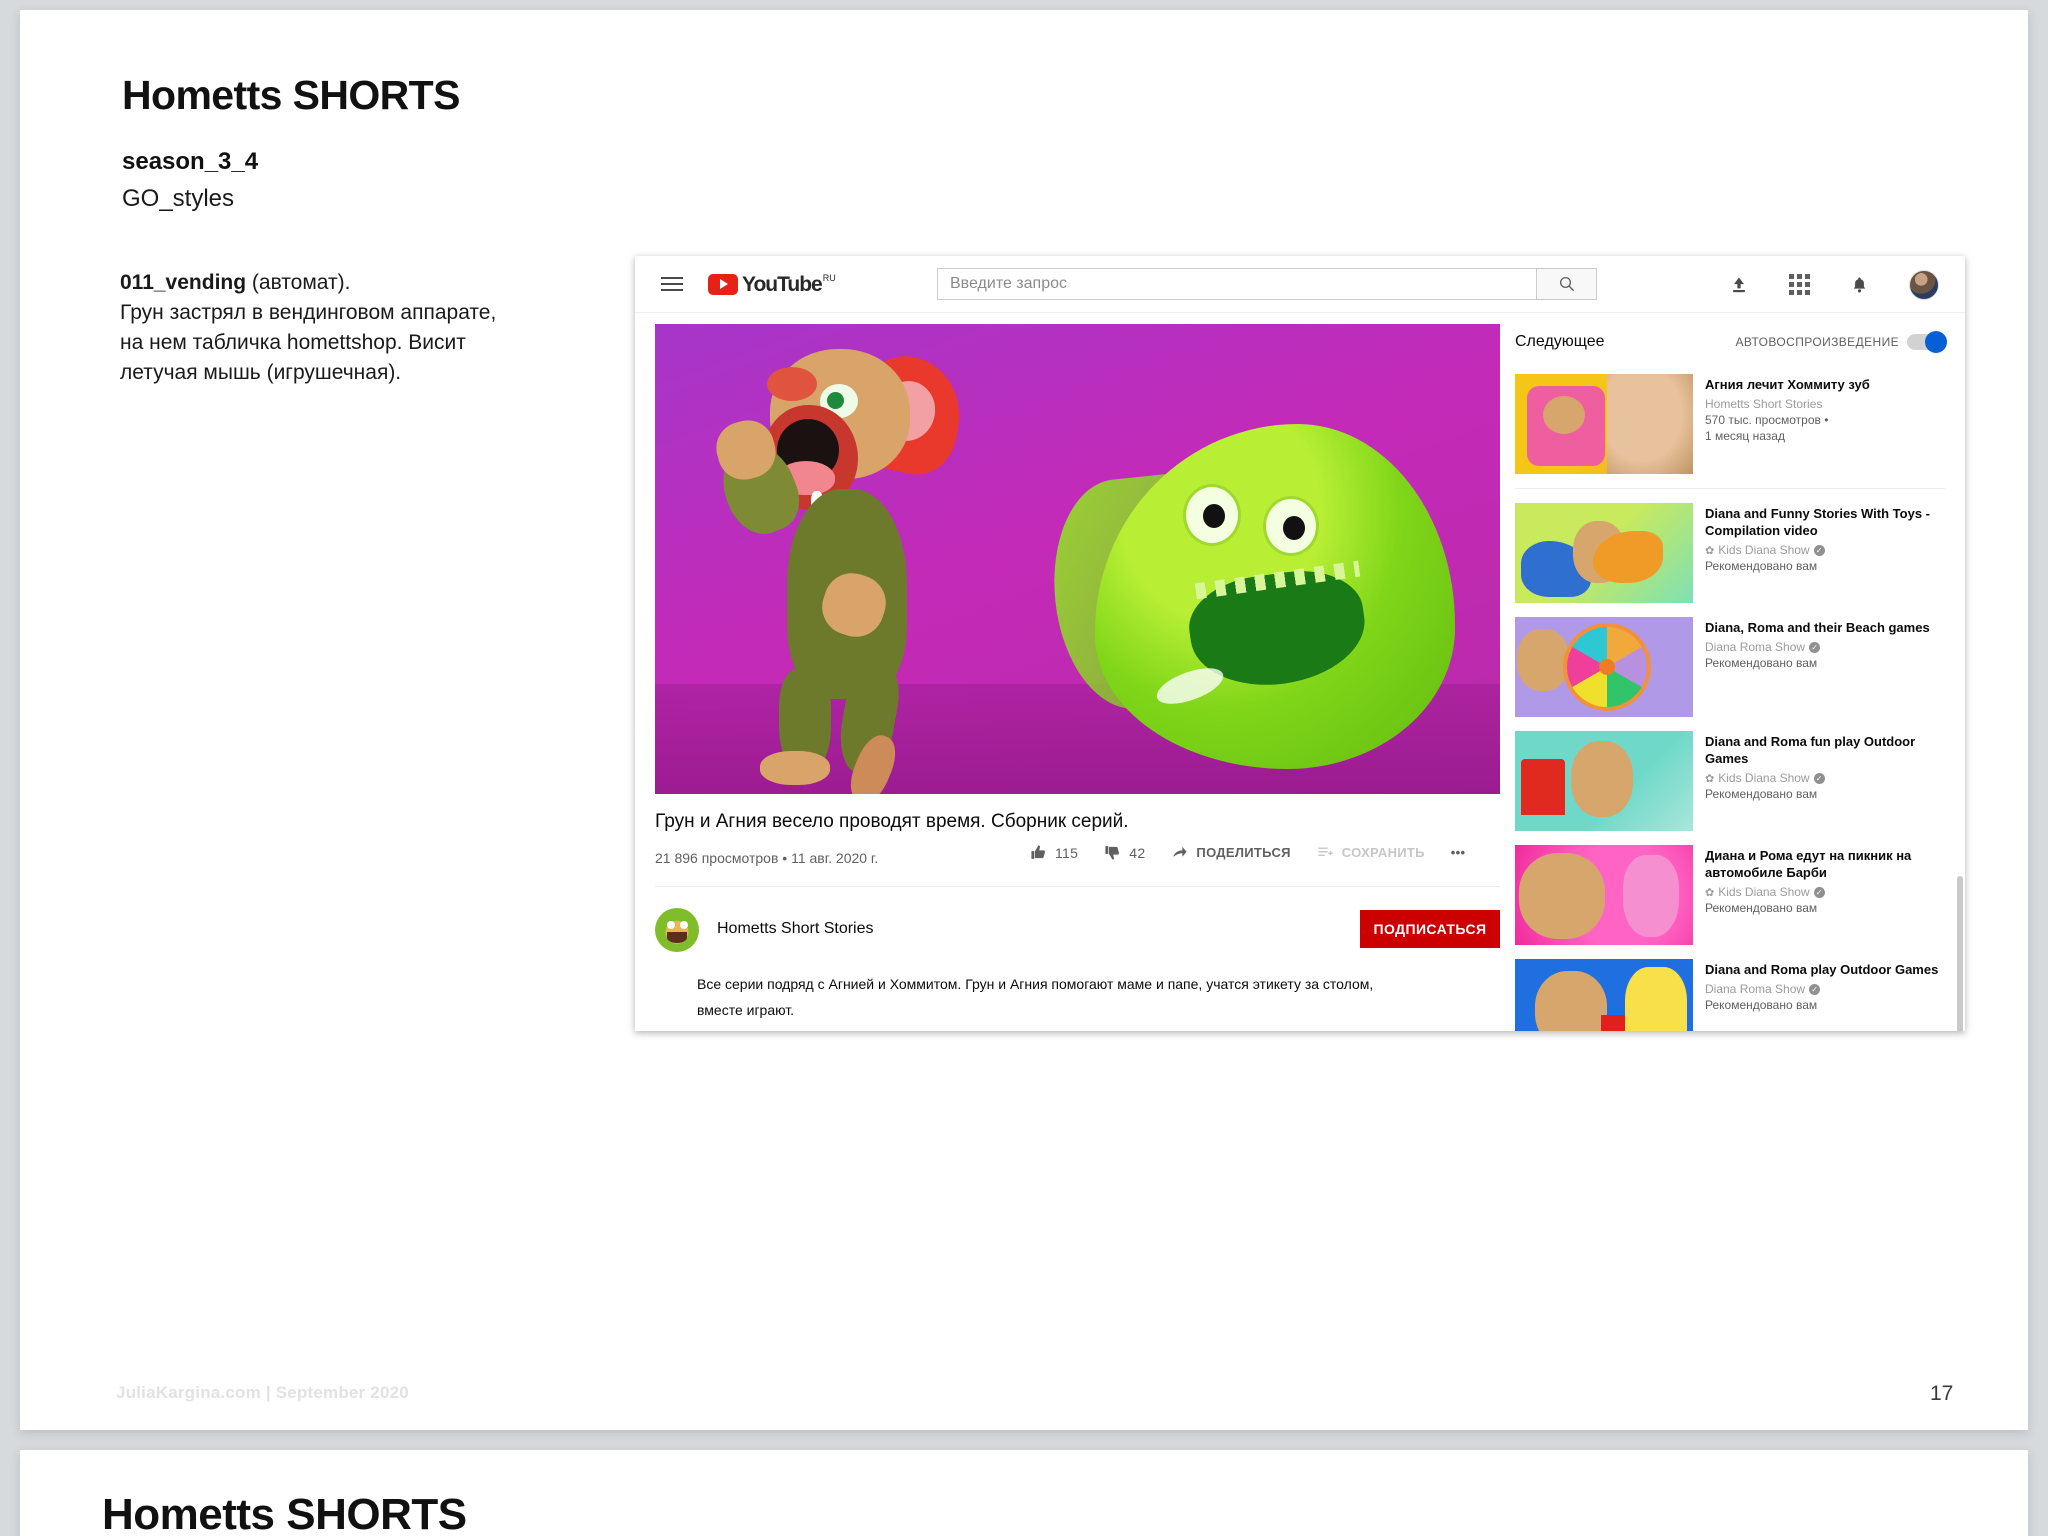  What do you see at coordinates (1755, 989) in the screenshot?
I see `channel-label: Diana Roma Show` at bounding box center [1755, 989].